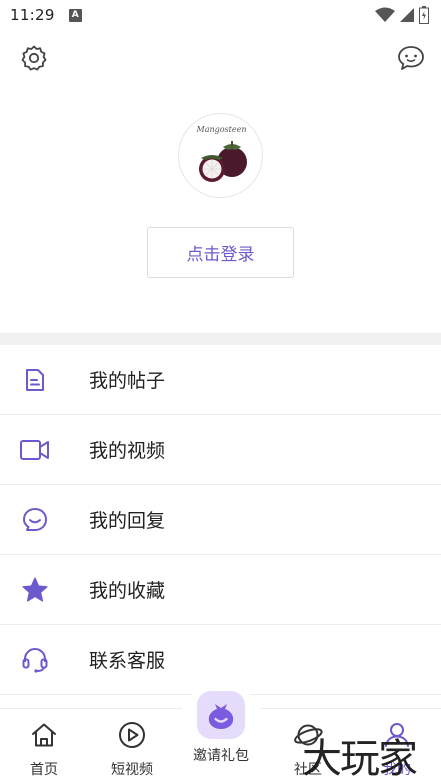 This screenshot has width=441, height=784. Describe the element at coordinates (221, 756) in the screenshot. I see `nav-tab-label: 邀请礼包` at that location.